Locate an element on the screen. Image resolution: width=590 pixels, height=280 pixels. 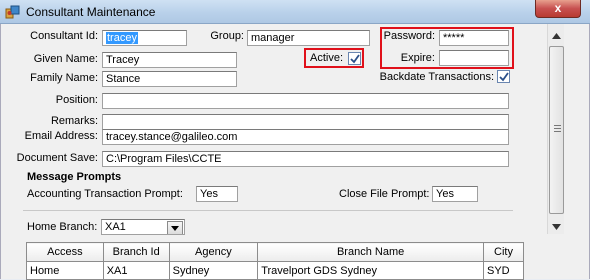
window-title: Consultant Maintenance is located at coordinates (91, 12).